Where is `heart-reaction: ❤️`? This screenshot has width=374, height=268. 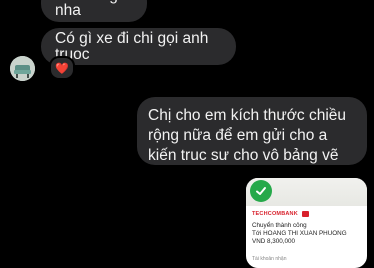
heart-reaction: ❤️ is located at coordinates (62, 68).